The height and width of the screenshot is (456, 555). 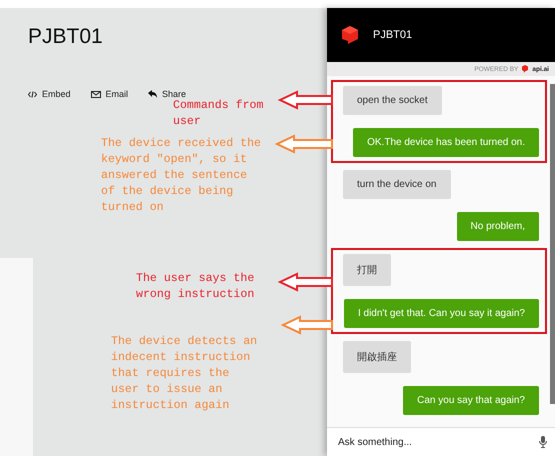 What do you see at coordinates (396, 184) in the screenshot?
I see `user-message: turn the device on` at bounding box center [396, 184].